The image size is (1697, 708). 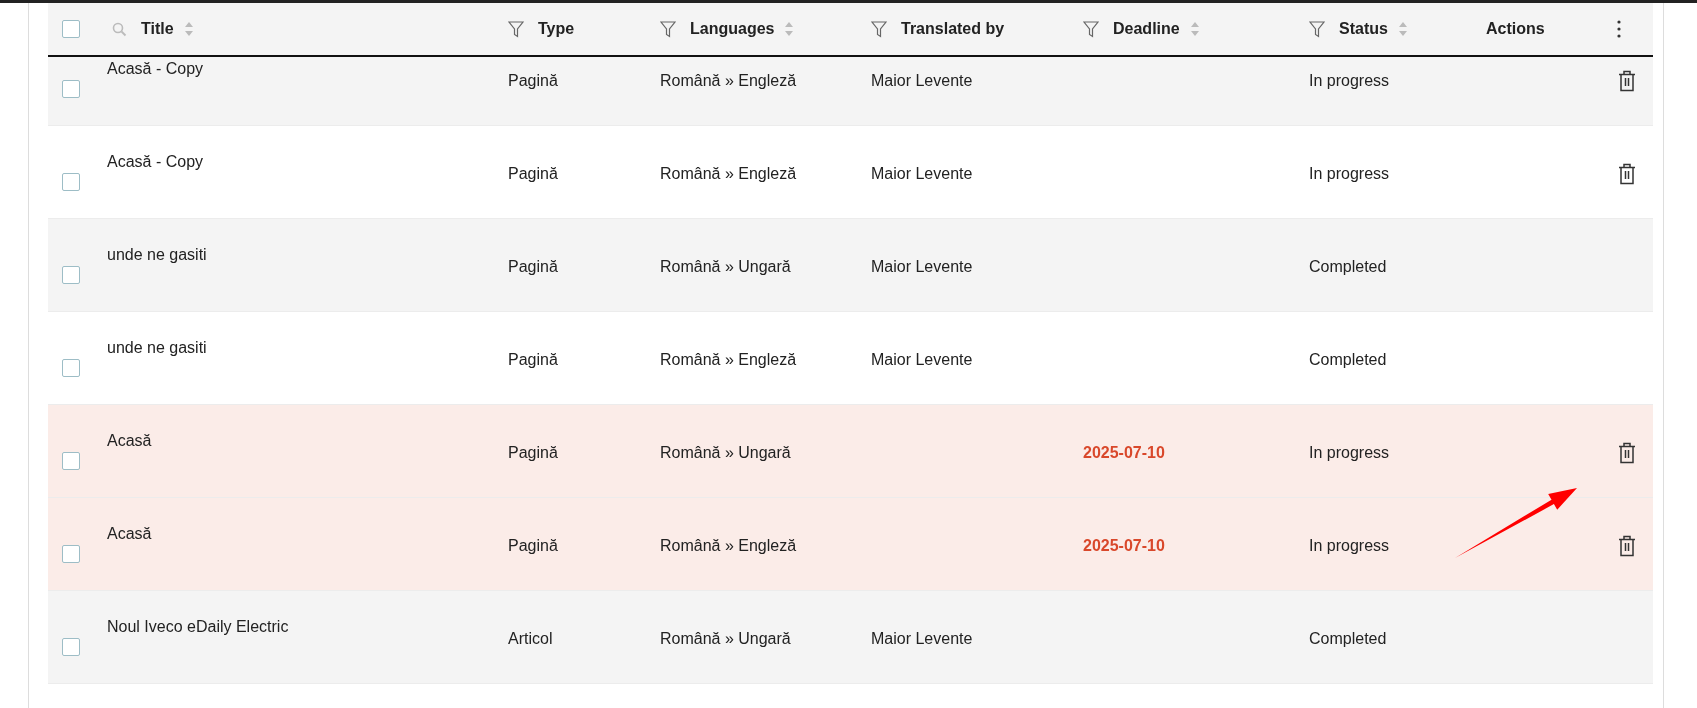 What do you see at coordinates (556, 29) in the screenshot?
I see `column-header: Type` at bounding box center [556, 29].